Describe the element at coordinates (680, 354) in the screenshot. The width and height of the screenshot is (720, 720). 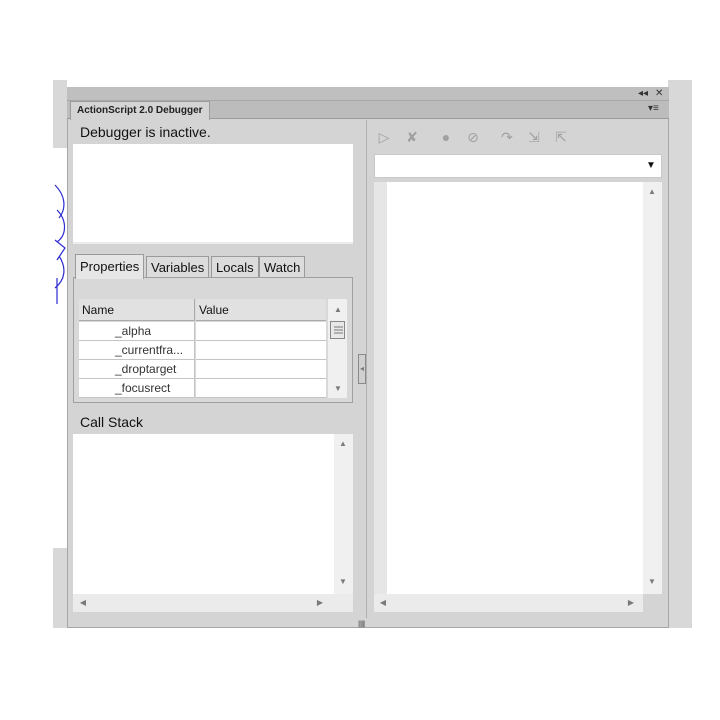
I see `background-strip-right` at that location.